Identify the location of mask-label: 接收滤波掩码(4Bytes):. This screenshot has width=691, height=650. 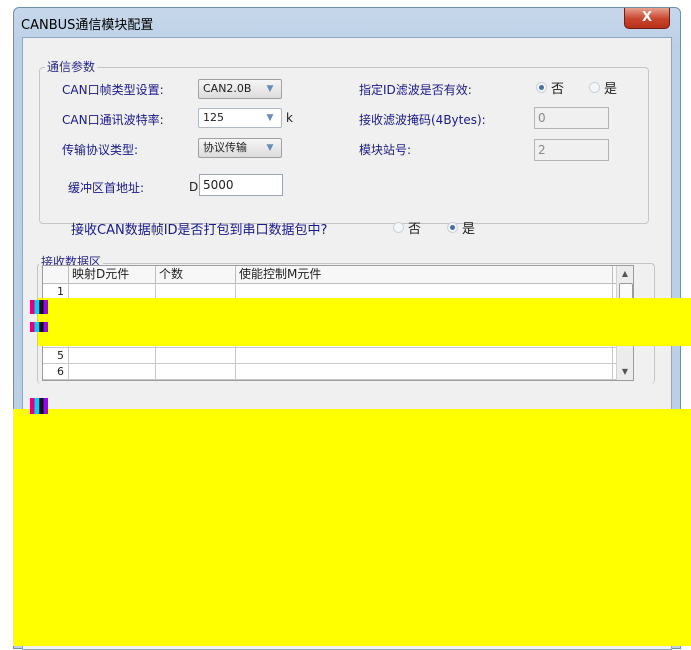
(422, 120).